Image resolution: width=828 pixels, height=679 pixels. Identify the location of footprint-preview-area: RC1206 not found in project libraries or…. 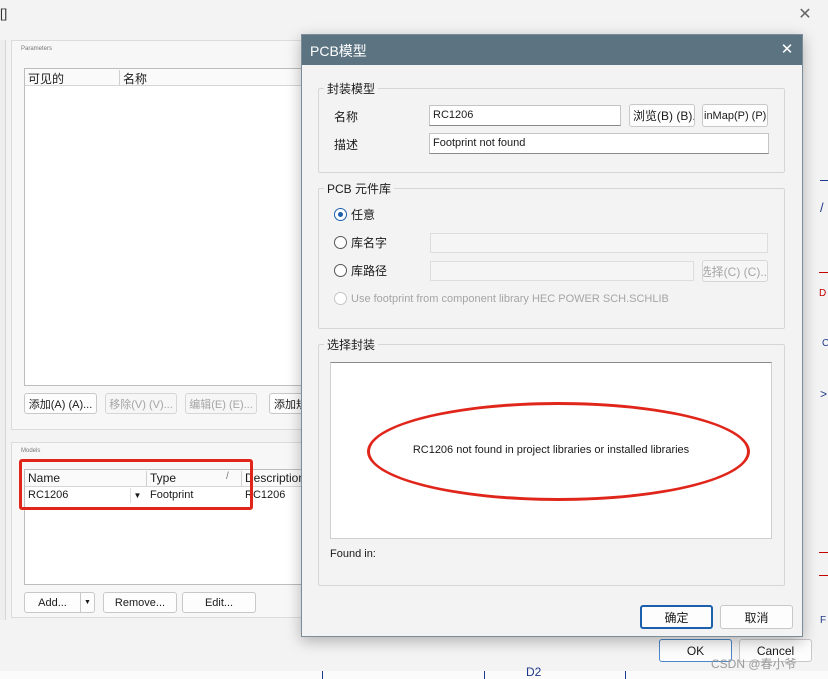
(551, 450).